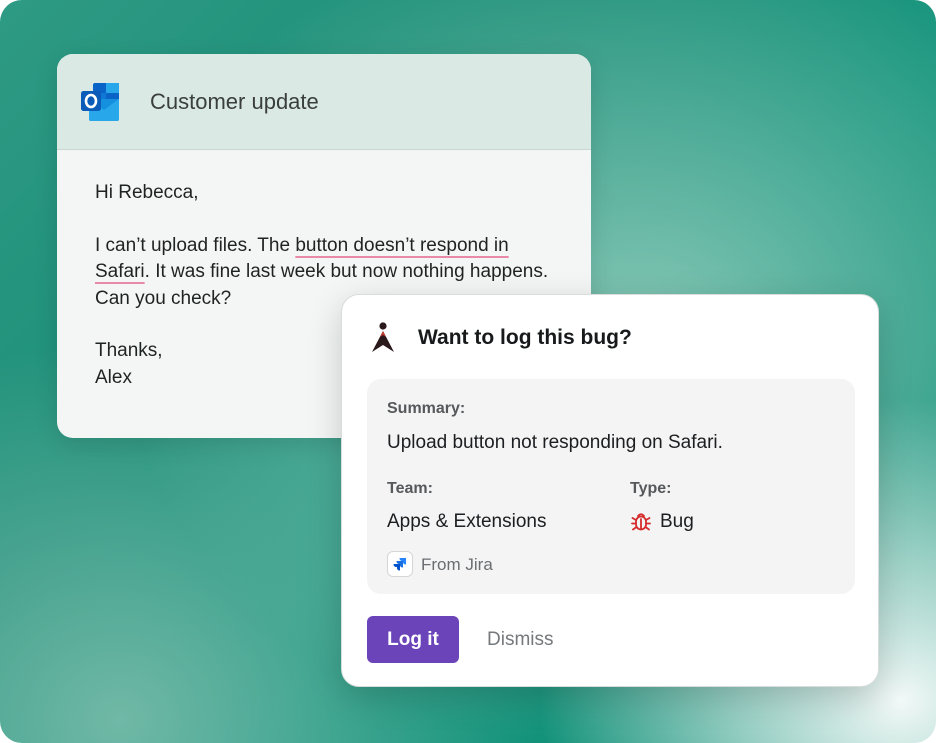  What do you see at coordinates (195, 245) in the screenshot?
I see `email-text: I can’t upload files. The` at bounding box center [195, 245].